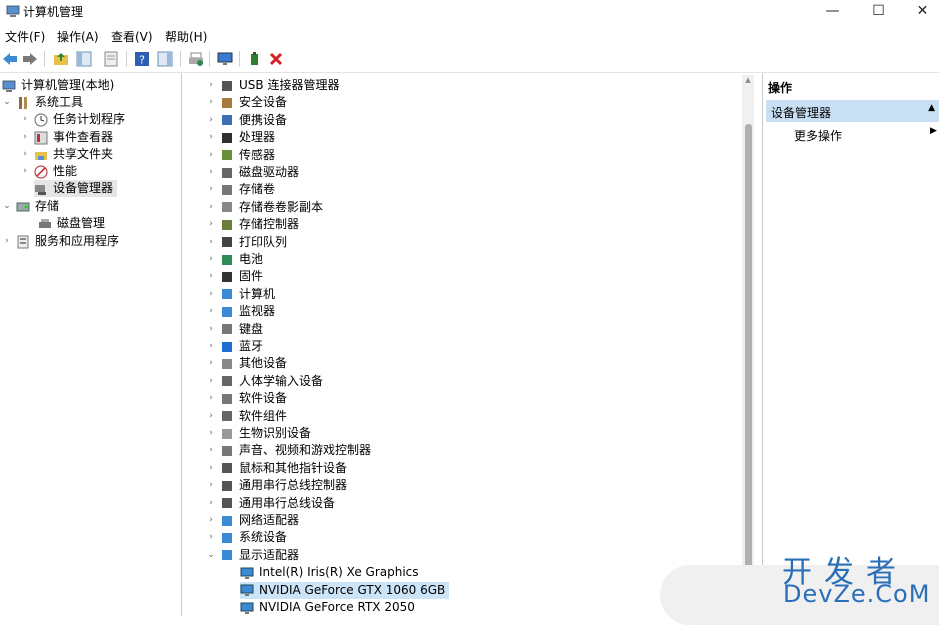 The width and height of the screenshot is (939, 625). I want to click on menu-help: 帮助(H), so click(186, 36).